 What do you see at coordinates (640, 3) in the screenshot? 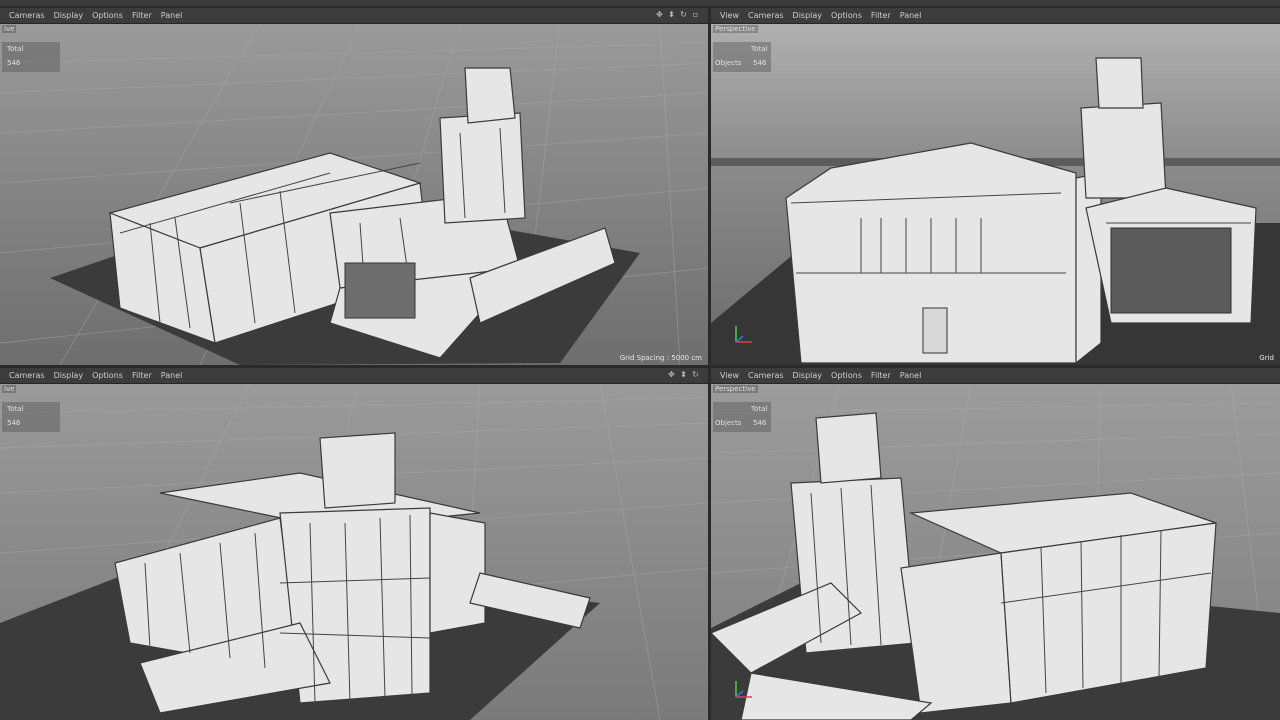
I see `top-menu-strip` at bounding box center [640, 3].